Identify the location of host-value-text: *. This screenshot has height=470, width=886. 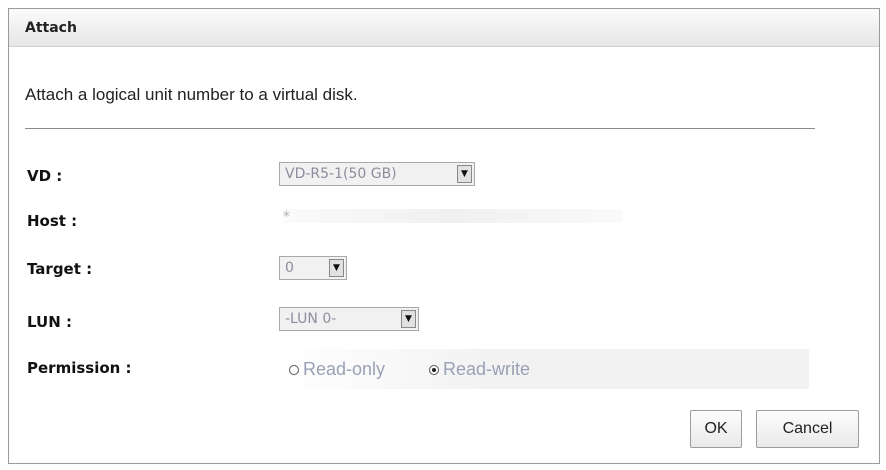
(286, 217).